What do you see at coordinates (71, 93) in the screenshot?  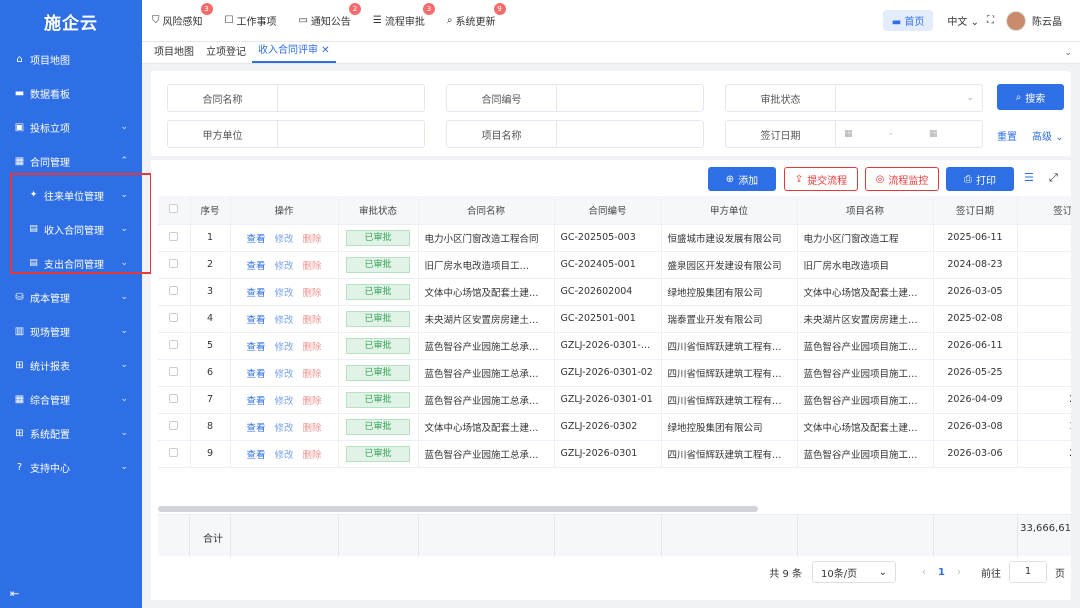 I see `sidebar-item-dashboard: ▬ 数据看板` at bounding box center [71, 93].